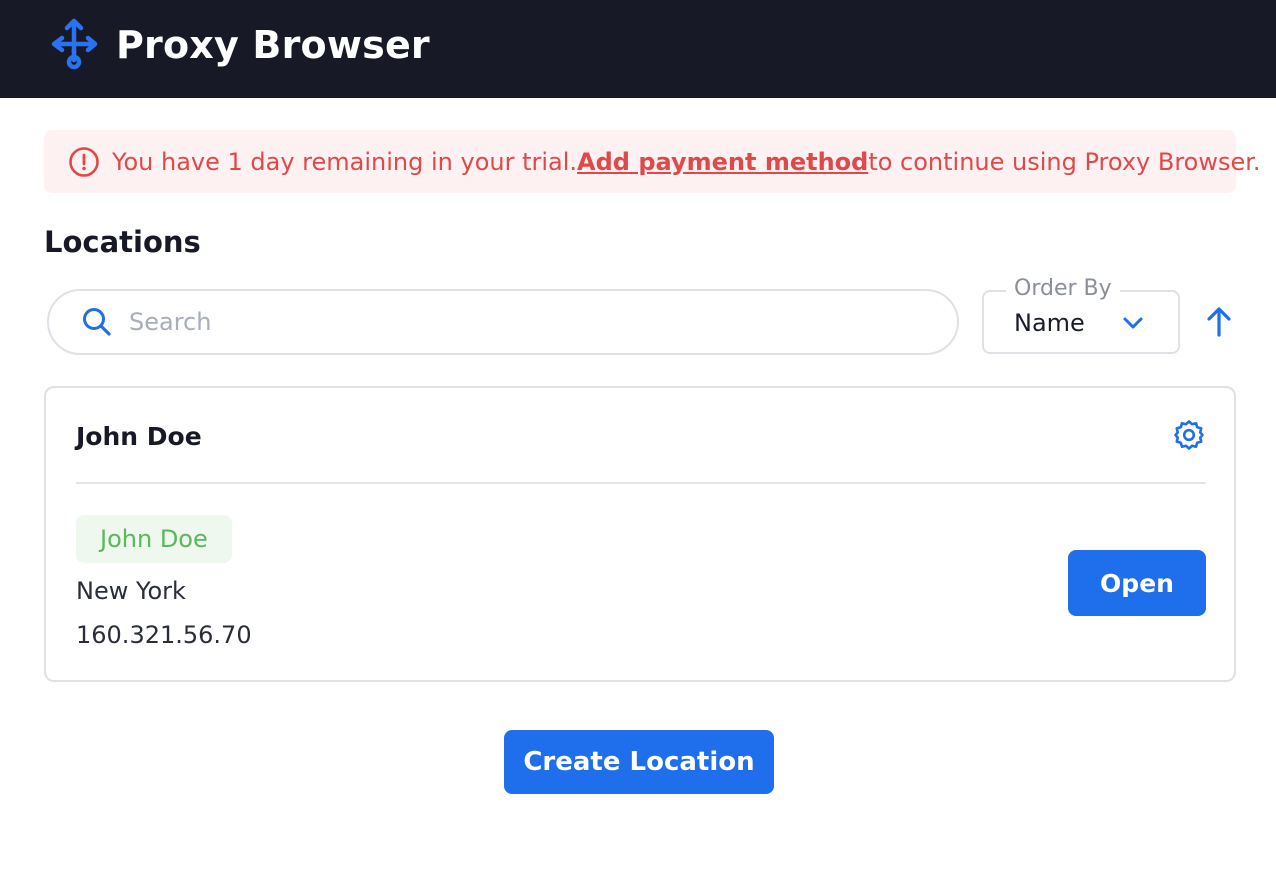  Describe the element at coordinates (97, 322) in the screenshot. I see `search-icon` at that location.